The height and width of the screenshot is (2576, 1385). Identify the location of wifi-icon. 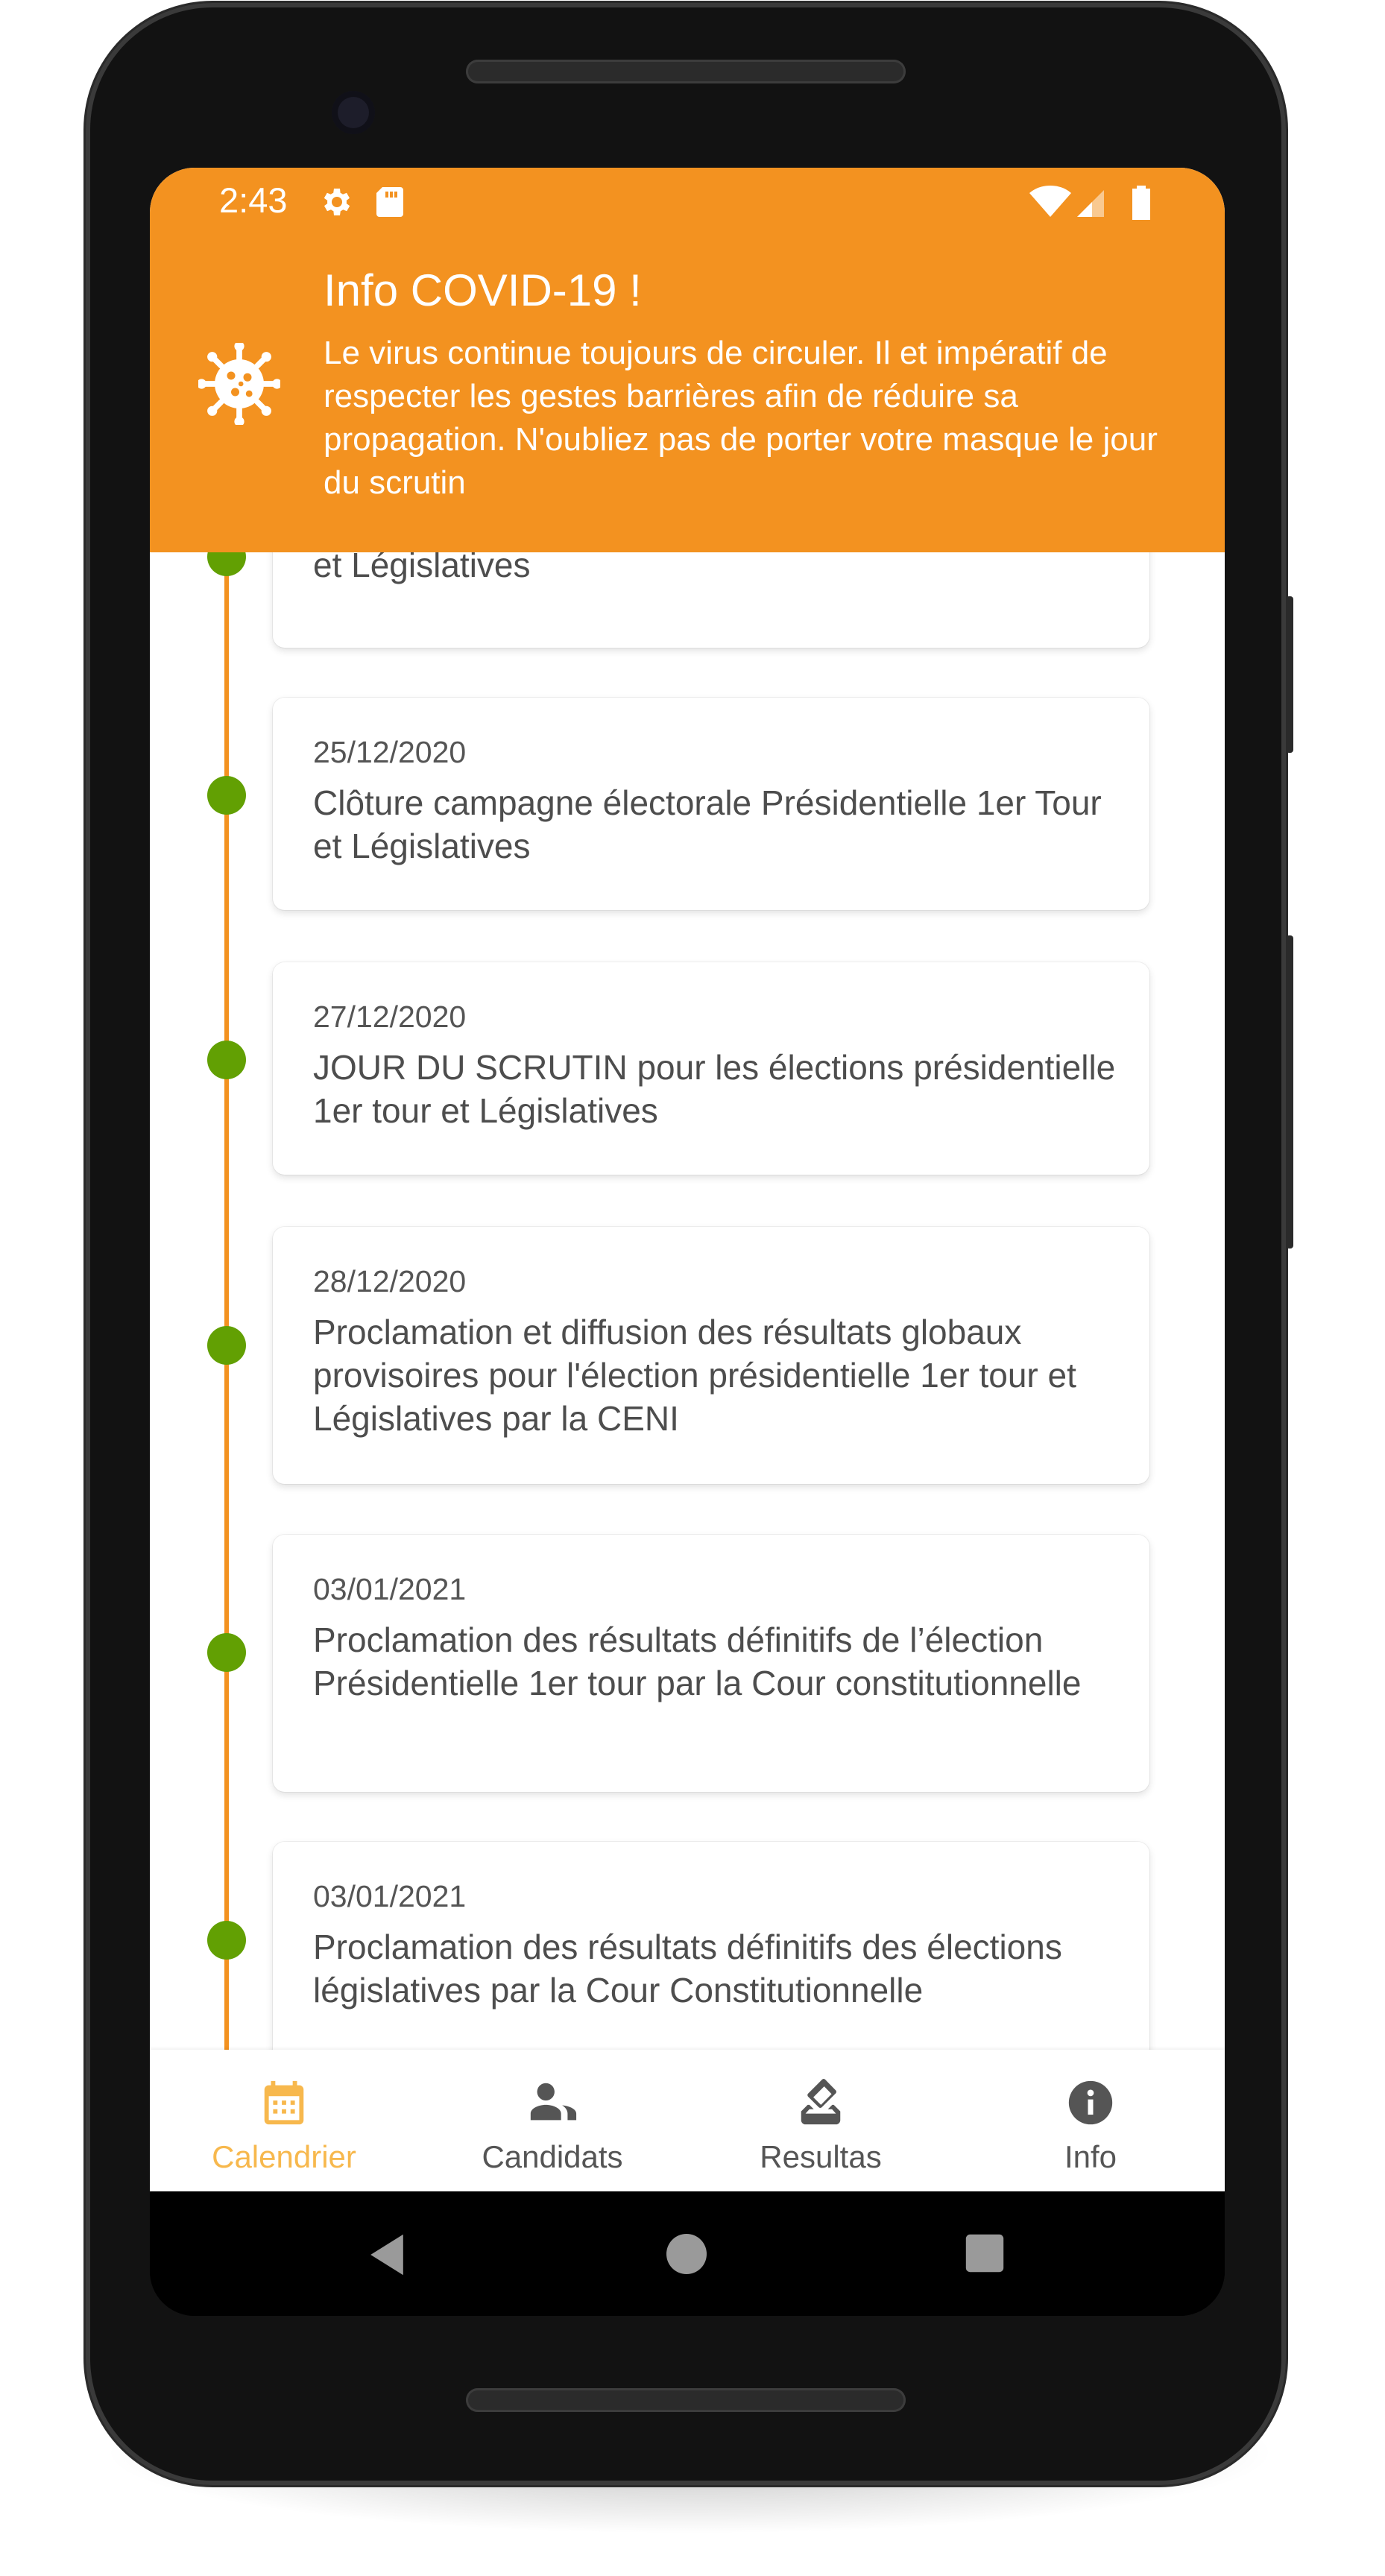
(1050, 201).